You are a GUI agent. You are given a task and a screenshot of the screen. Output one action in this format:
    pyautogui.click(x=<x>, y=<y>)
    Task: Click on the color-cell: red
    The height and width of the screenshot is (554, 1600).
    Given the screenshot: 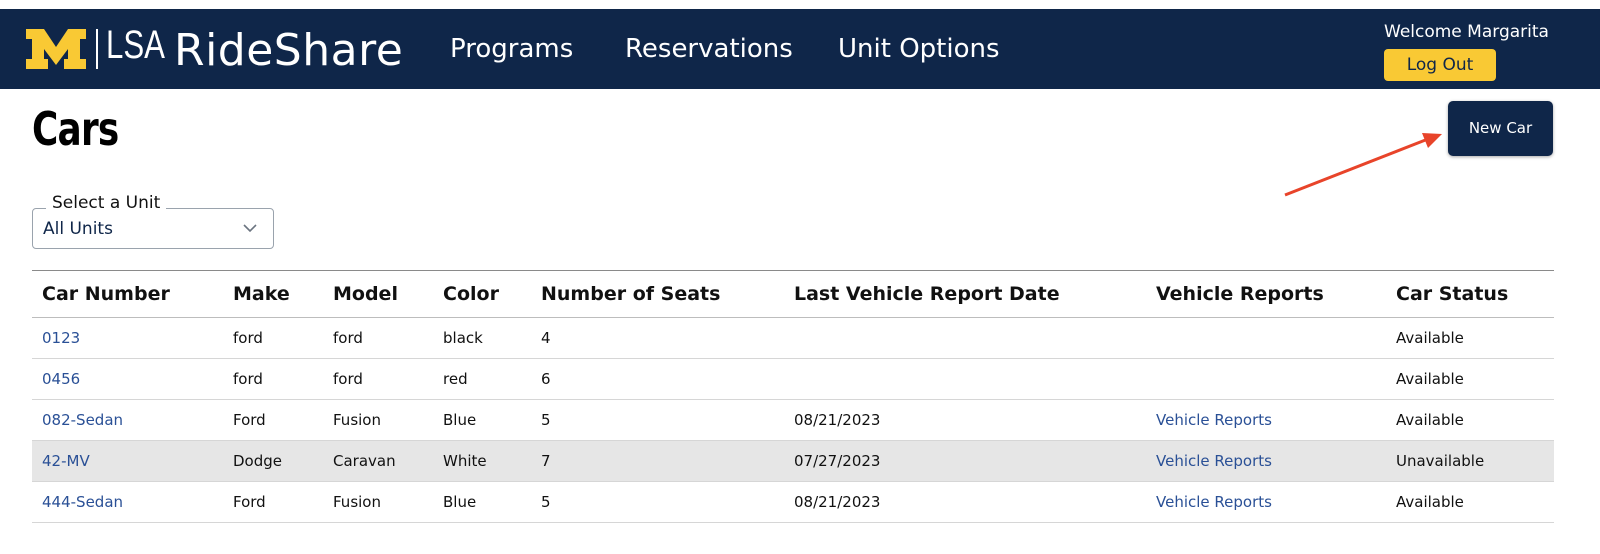 What is the action you would take?
    pyautogui.click(x=482, y=379)
    